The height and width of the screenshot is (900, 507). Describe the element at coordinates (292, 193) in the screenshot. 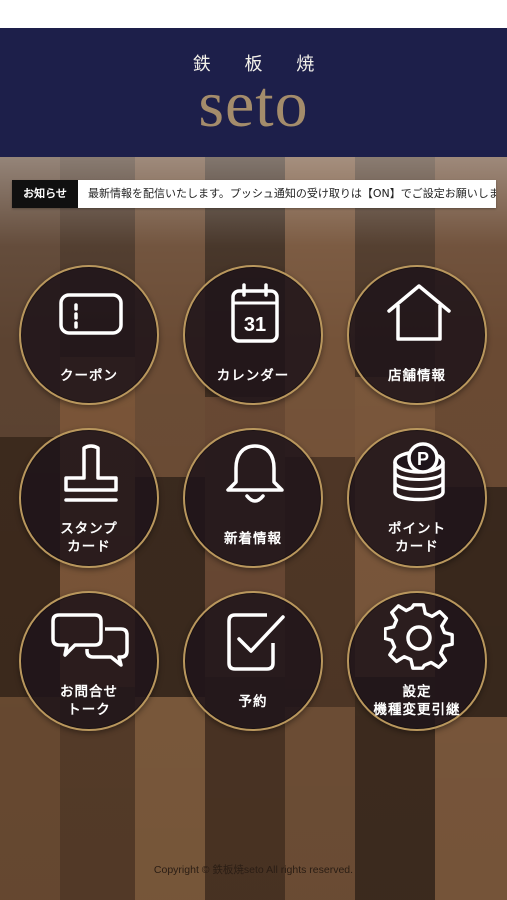

I see `news-text: 最新情報を配信いたします。プッシュ通知の受け取りは【ON】でご設定お願いします。` at that location.